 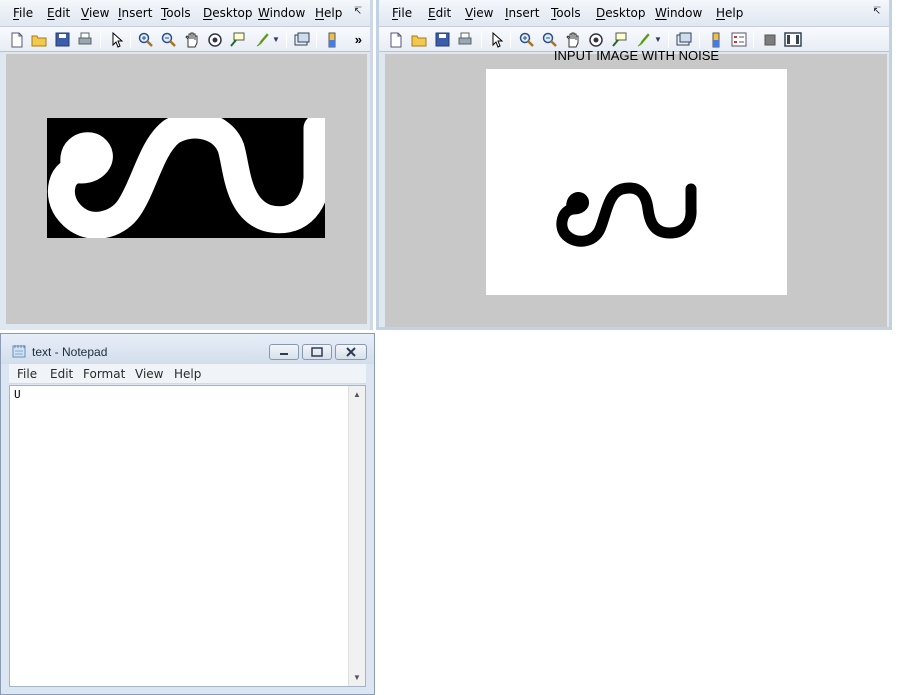 I want to click on scroll-down-icon: ▼, so click(x=357, y=677).